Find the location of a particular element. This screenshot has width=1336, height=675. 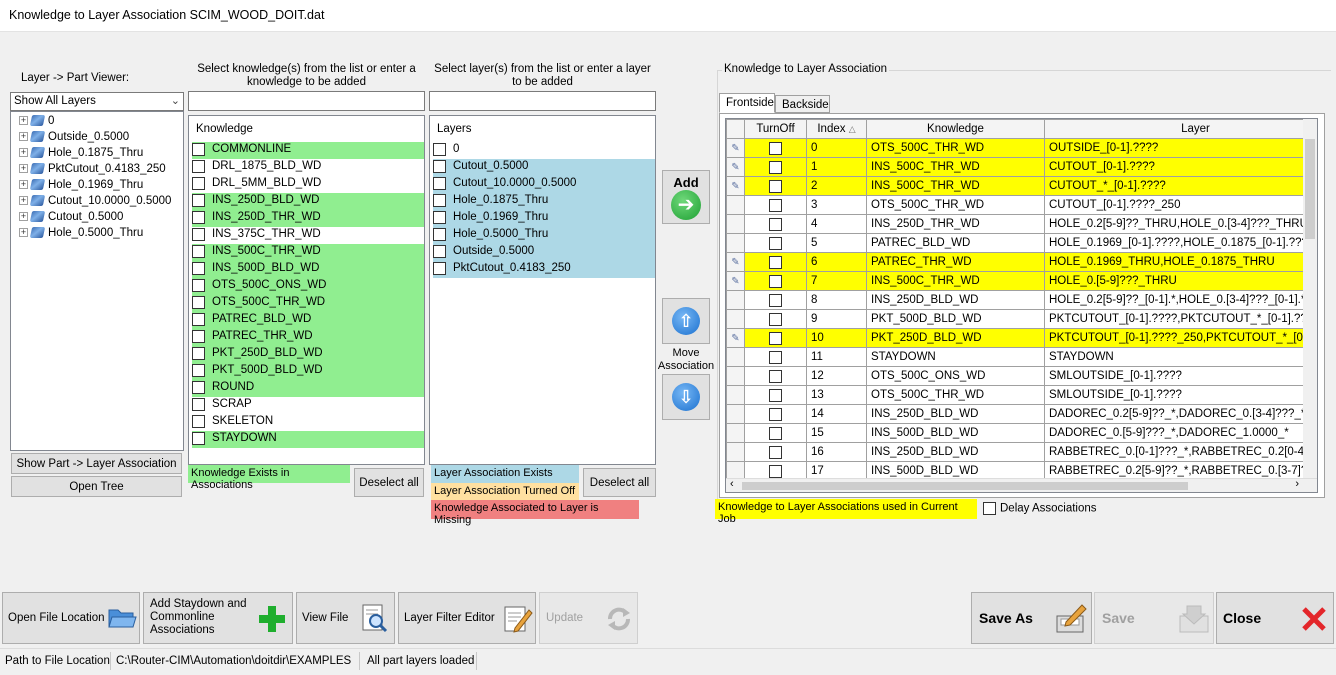

list-item: INS_250D_THR_WD is located at coordinates (308, 218).